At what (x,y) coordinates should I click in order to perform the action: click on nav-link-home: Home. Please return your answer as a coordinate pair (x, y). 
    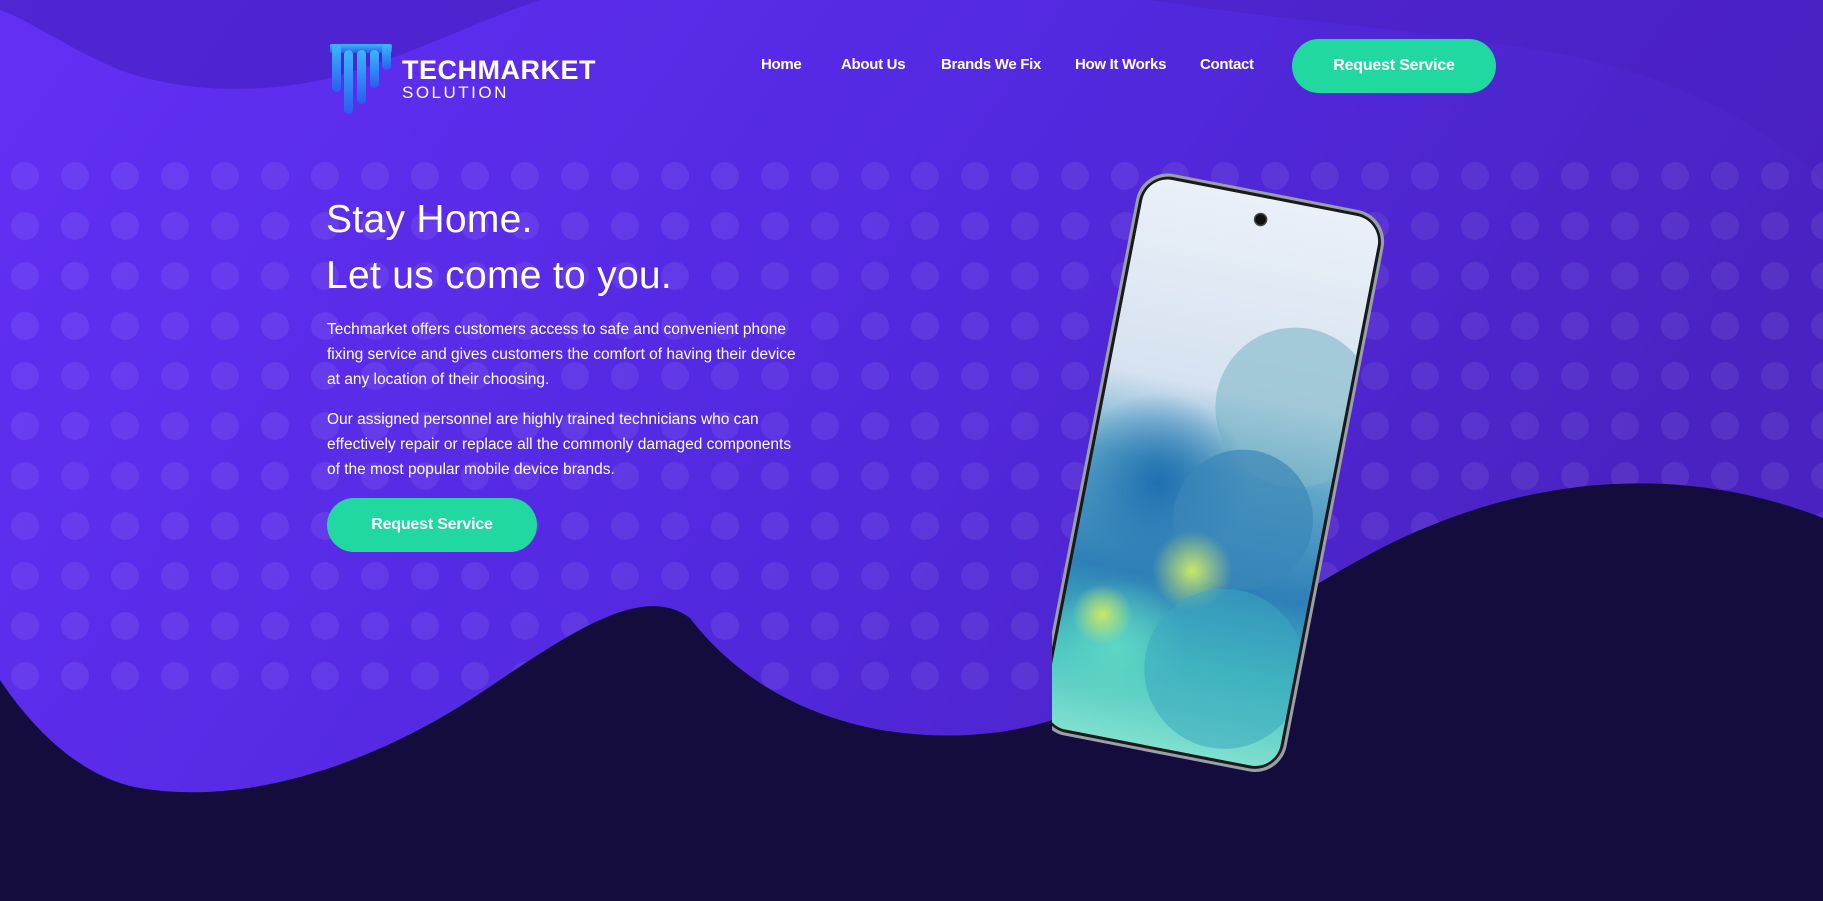
    Looking at the image, I should click on (781, 64).